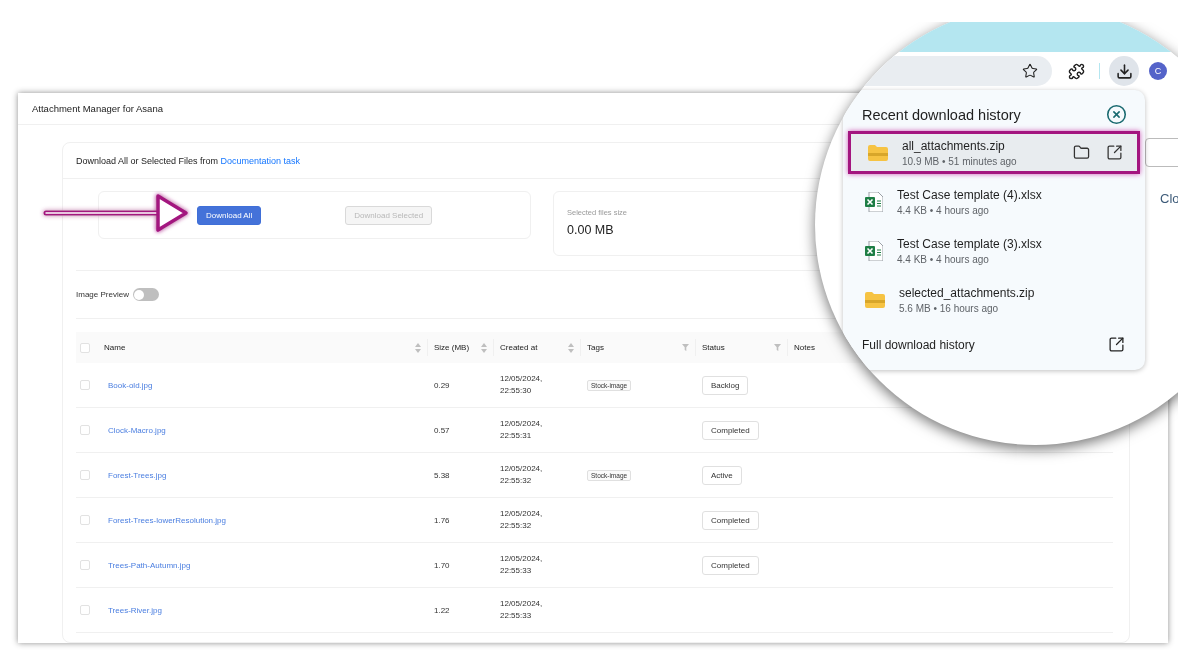  I want to click on status-chip: Active, so click(722, 475).